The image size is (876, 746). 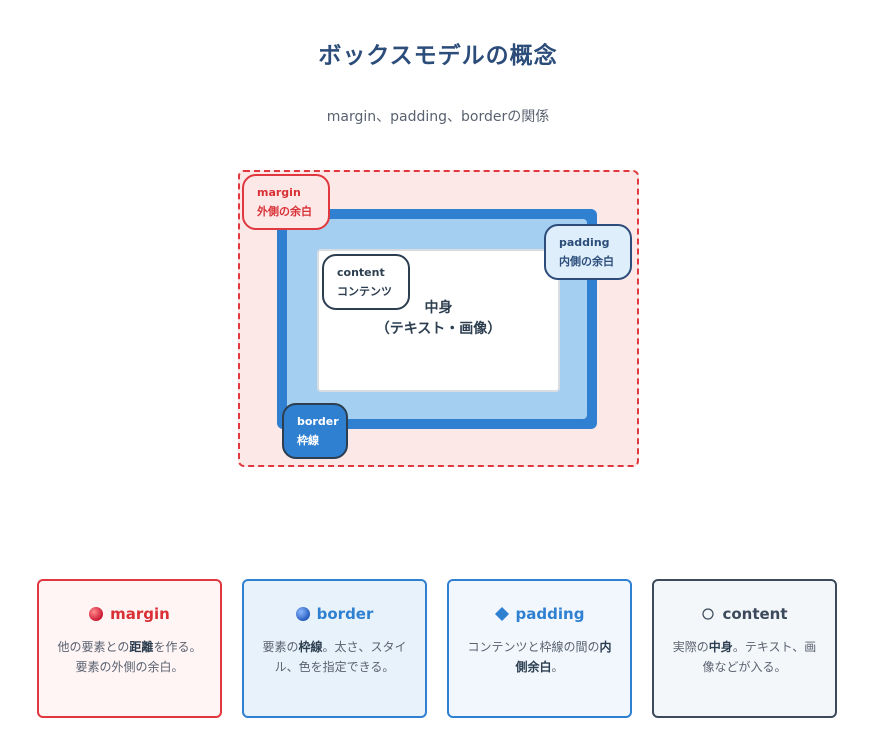 What do you see at coordinates (708, 614) in the screenshot?
I see `white-circle-icon` at bounding box center [708, 614].